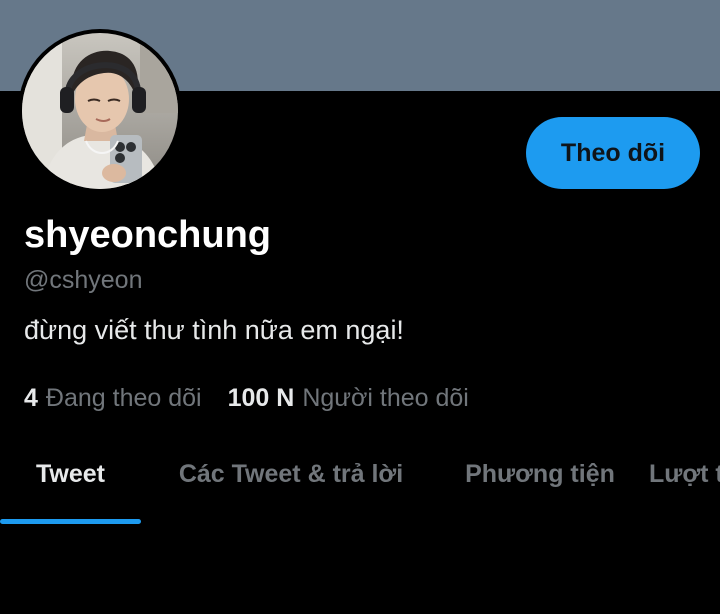 This screenshot has height=614, width=720. I want to click on user-handle: @cshyeon, so click(83, 280).